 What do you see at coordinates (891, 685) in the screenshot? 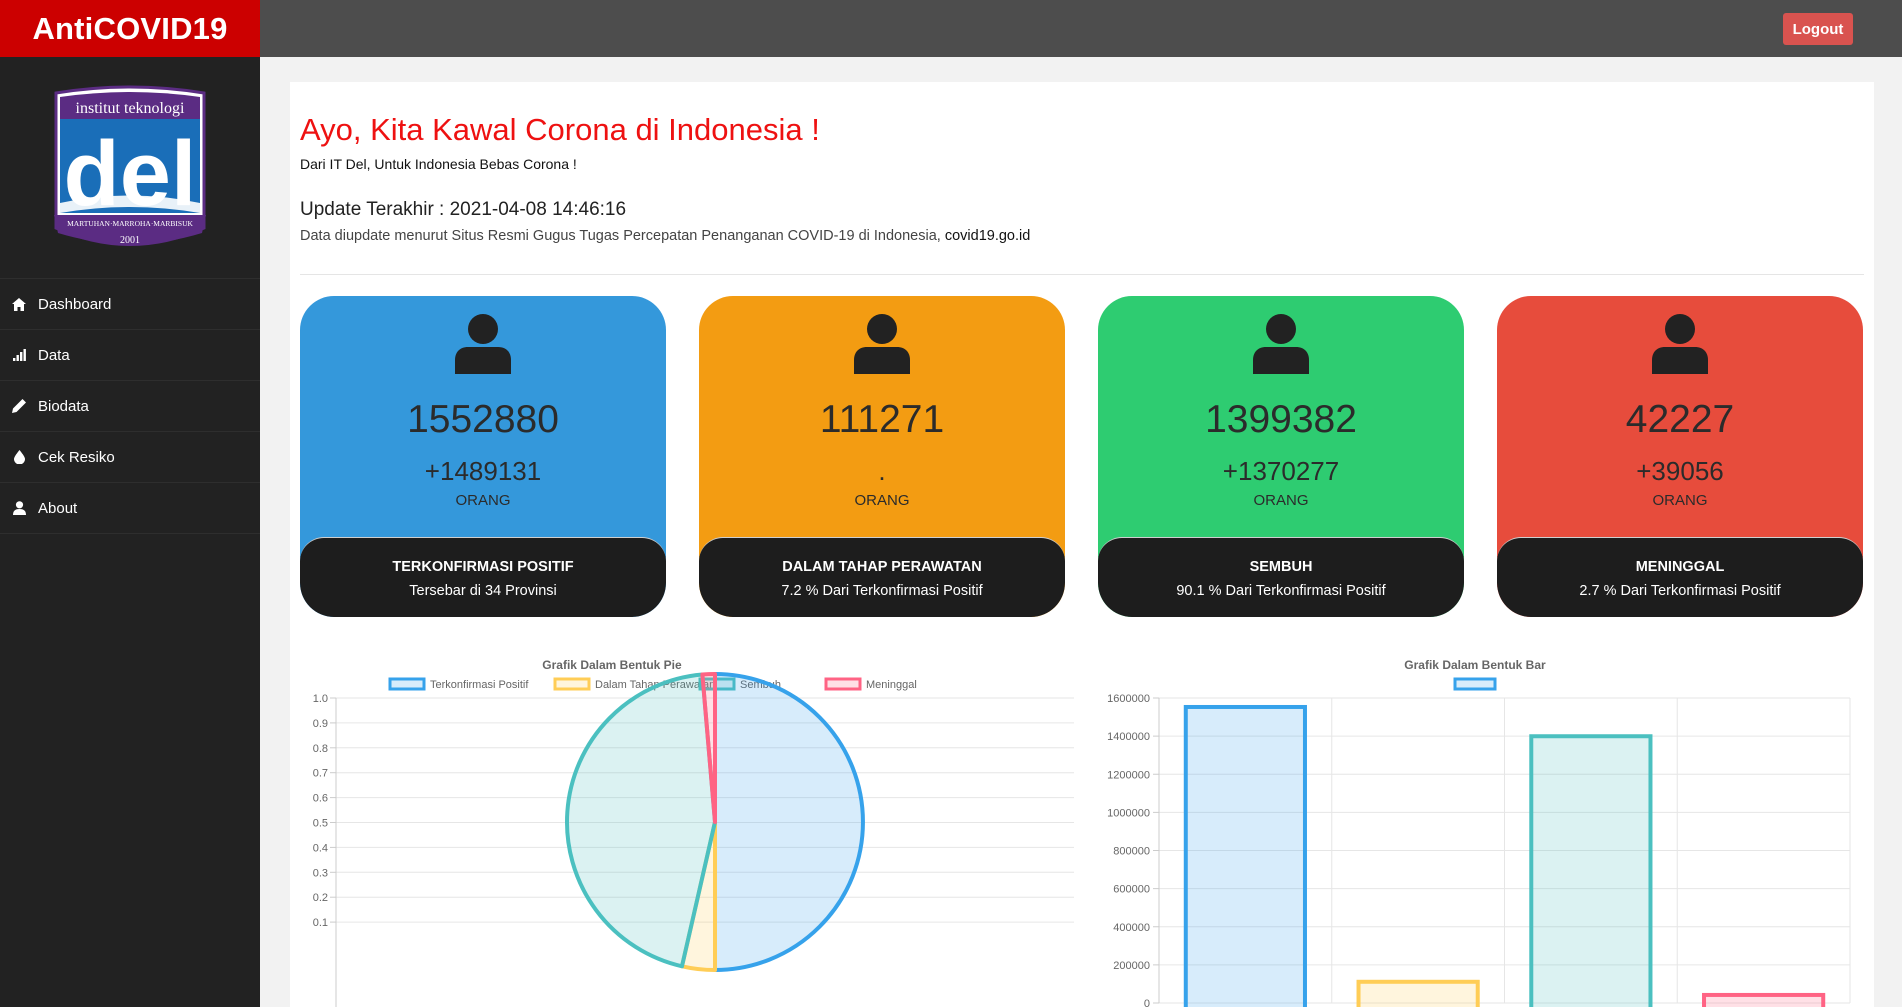
I see `legend-label: Meninggal` at bounding box center [891, 685].